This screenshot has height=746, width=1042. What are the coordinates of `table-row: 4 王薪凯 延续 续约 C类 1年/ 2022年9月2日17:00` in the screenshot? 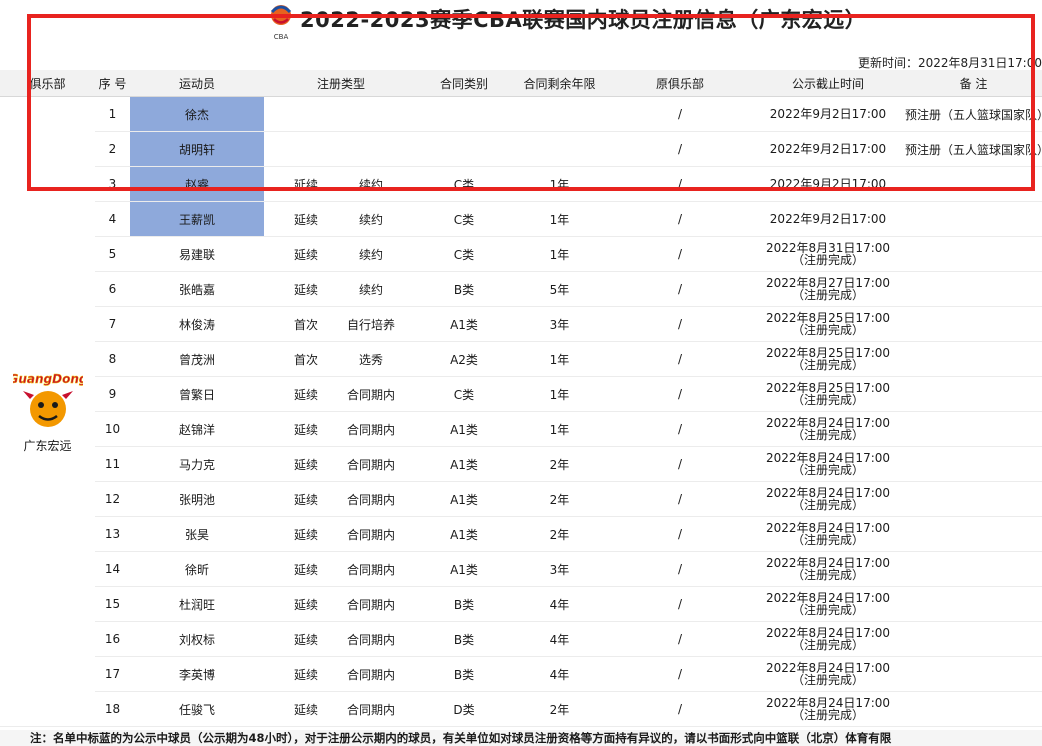 It's located at (521, 219).